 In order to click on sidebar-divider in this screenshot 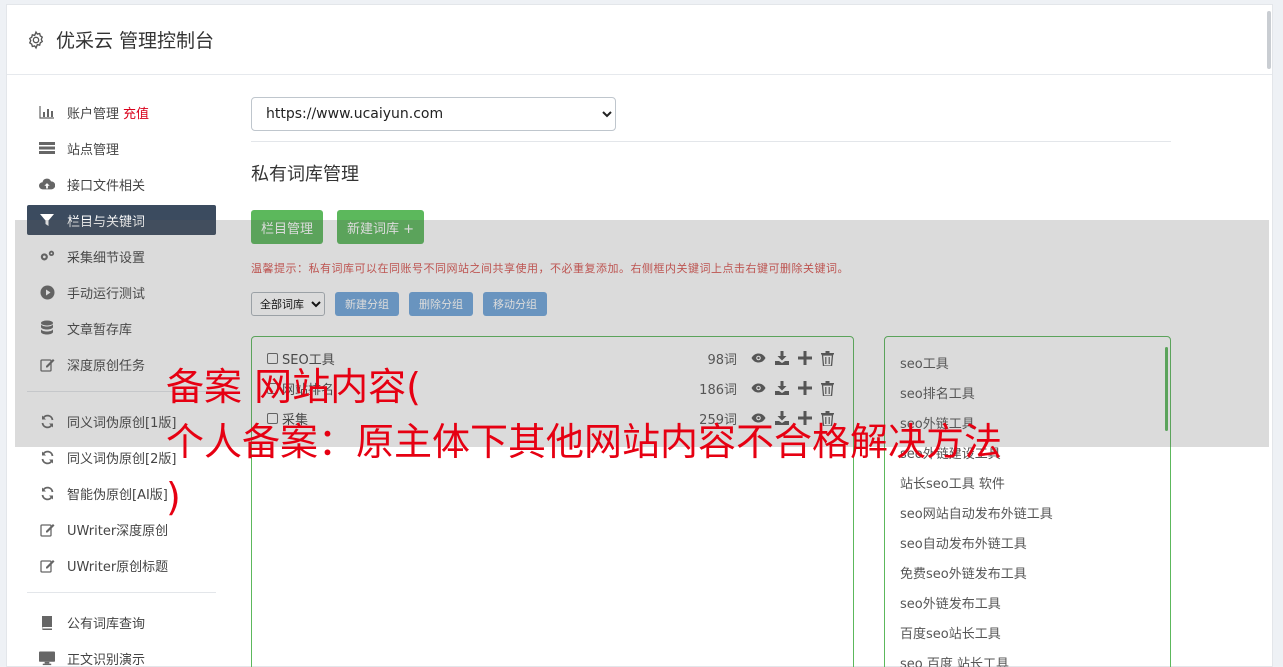, I will do `click(121, 592)`.